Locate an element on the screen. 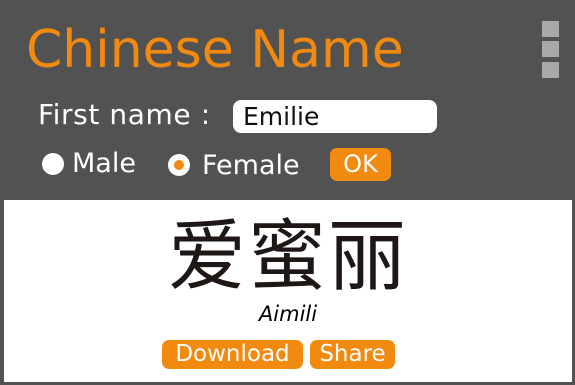 This screenshot has height=385, width=575. menu-bar-middle is located at coordinates (550, 49).